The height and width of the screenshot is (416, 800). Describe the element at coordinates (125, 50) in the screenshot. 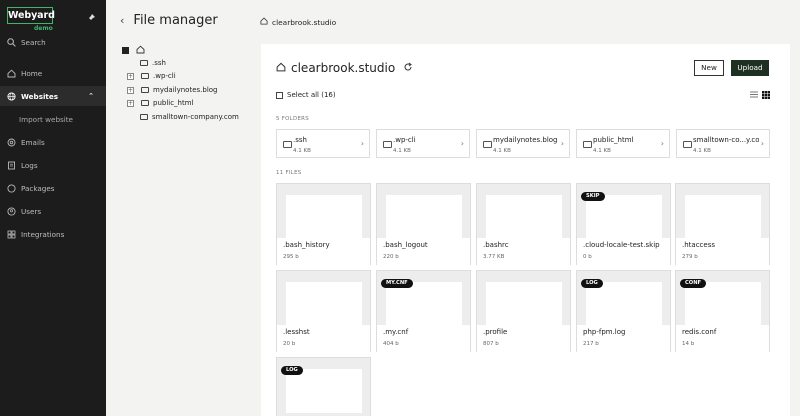

I see `collapse-toggle` at that location.